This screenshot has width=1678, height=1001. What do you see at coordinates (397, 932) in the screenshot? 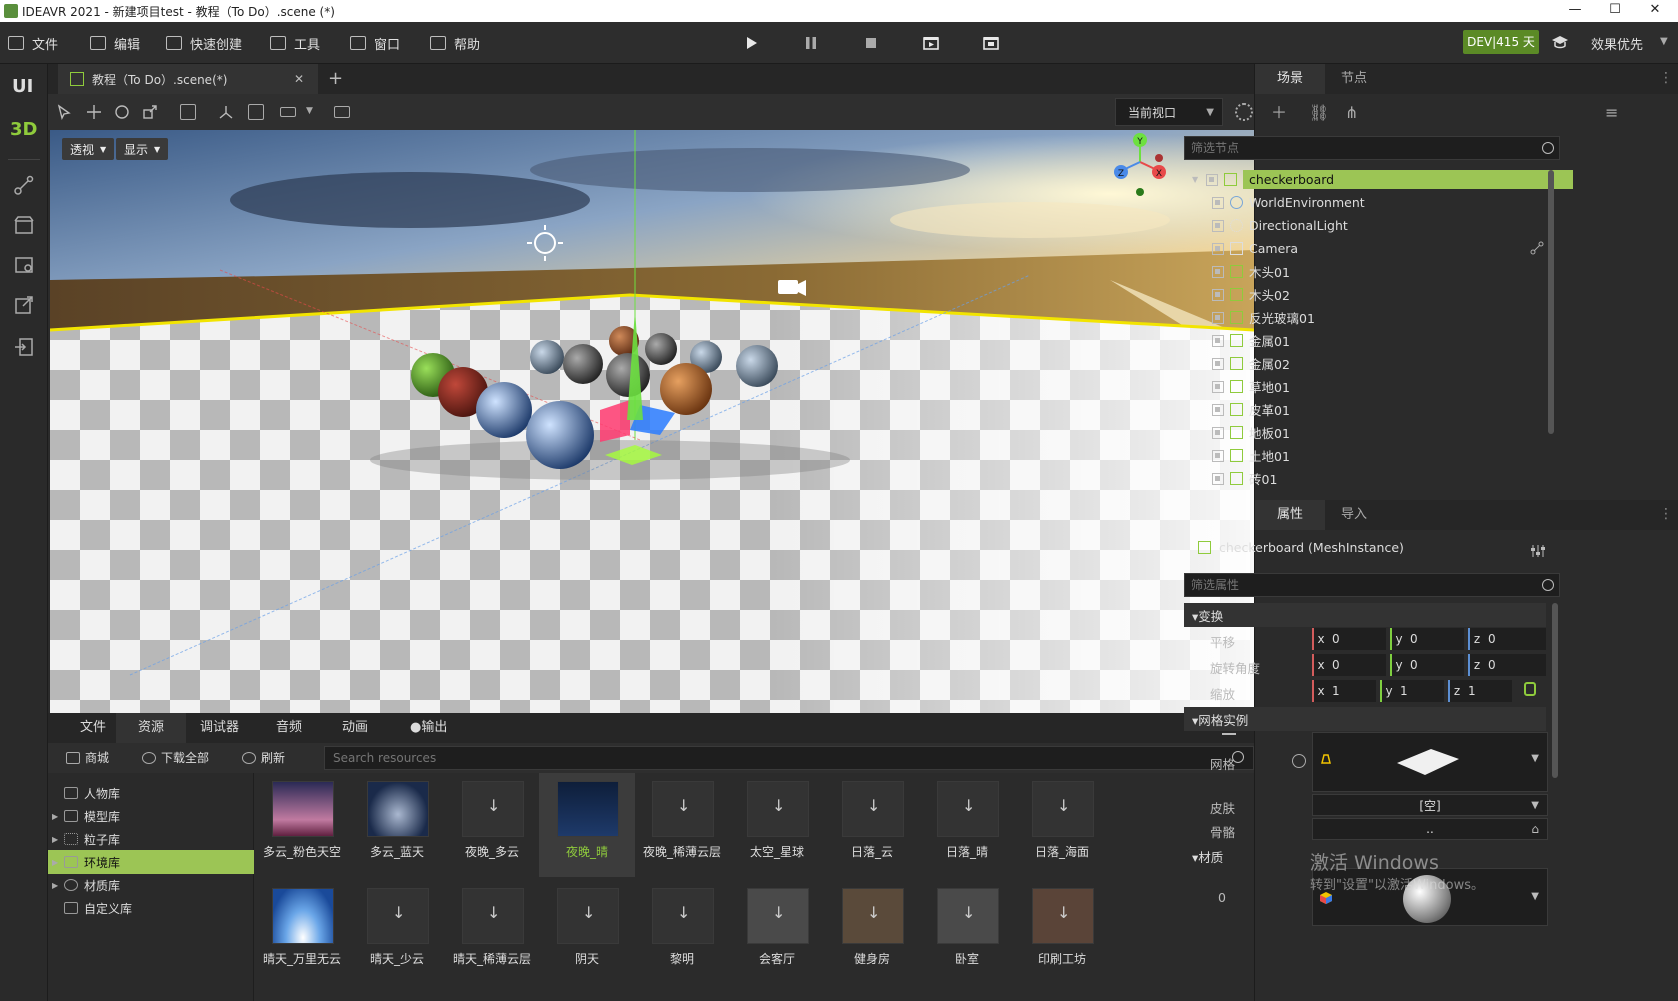
I see `resource-item: ↓ 晴天_少云` at bounding box center [397, 932].